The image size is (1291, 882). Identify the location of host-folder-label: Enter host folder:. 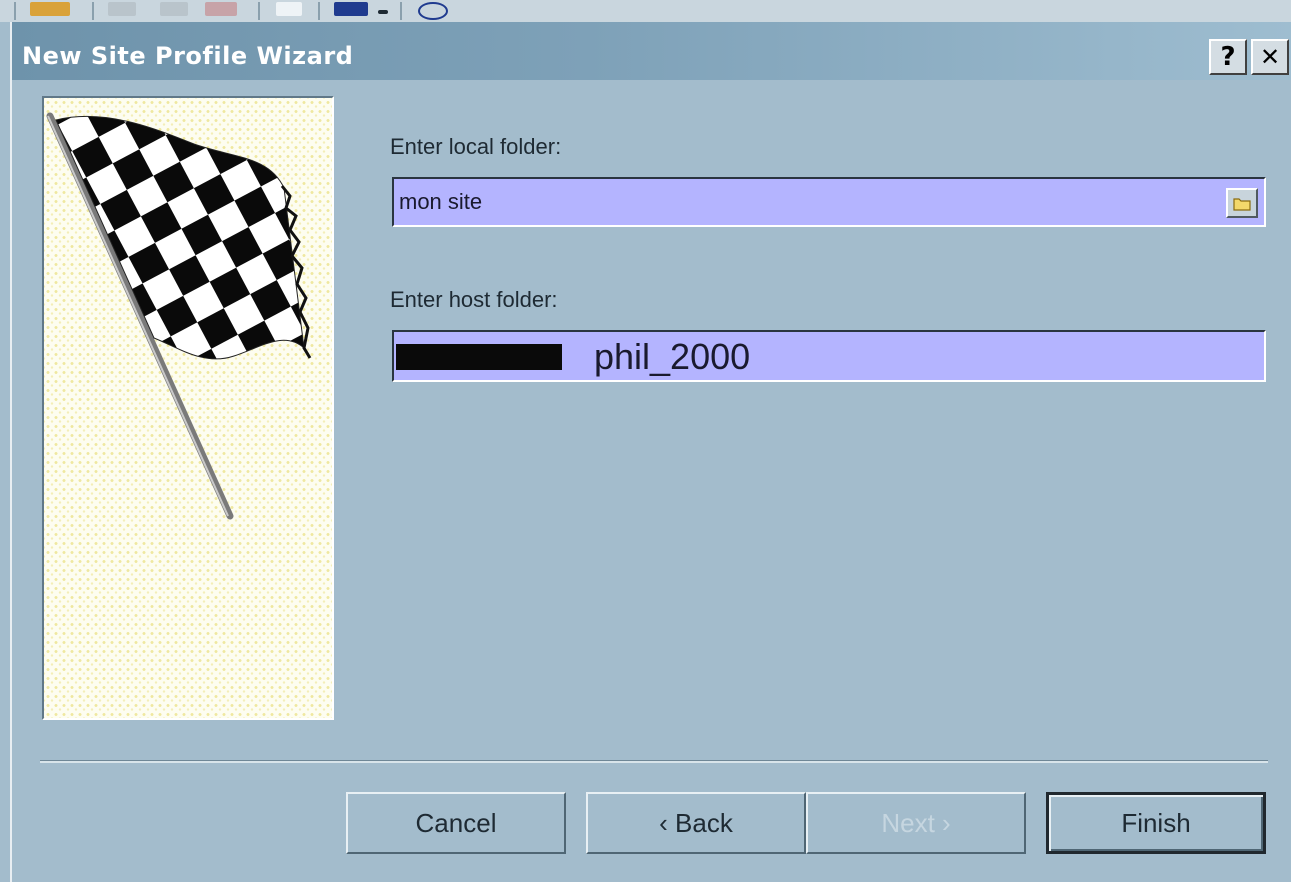
(474, 299).